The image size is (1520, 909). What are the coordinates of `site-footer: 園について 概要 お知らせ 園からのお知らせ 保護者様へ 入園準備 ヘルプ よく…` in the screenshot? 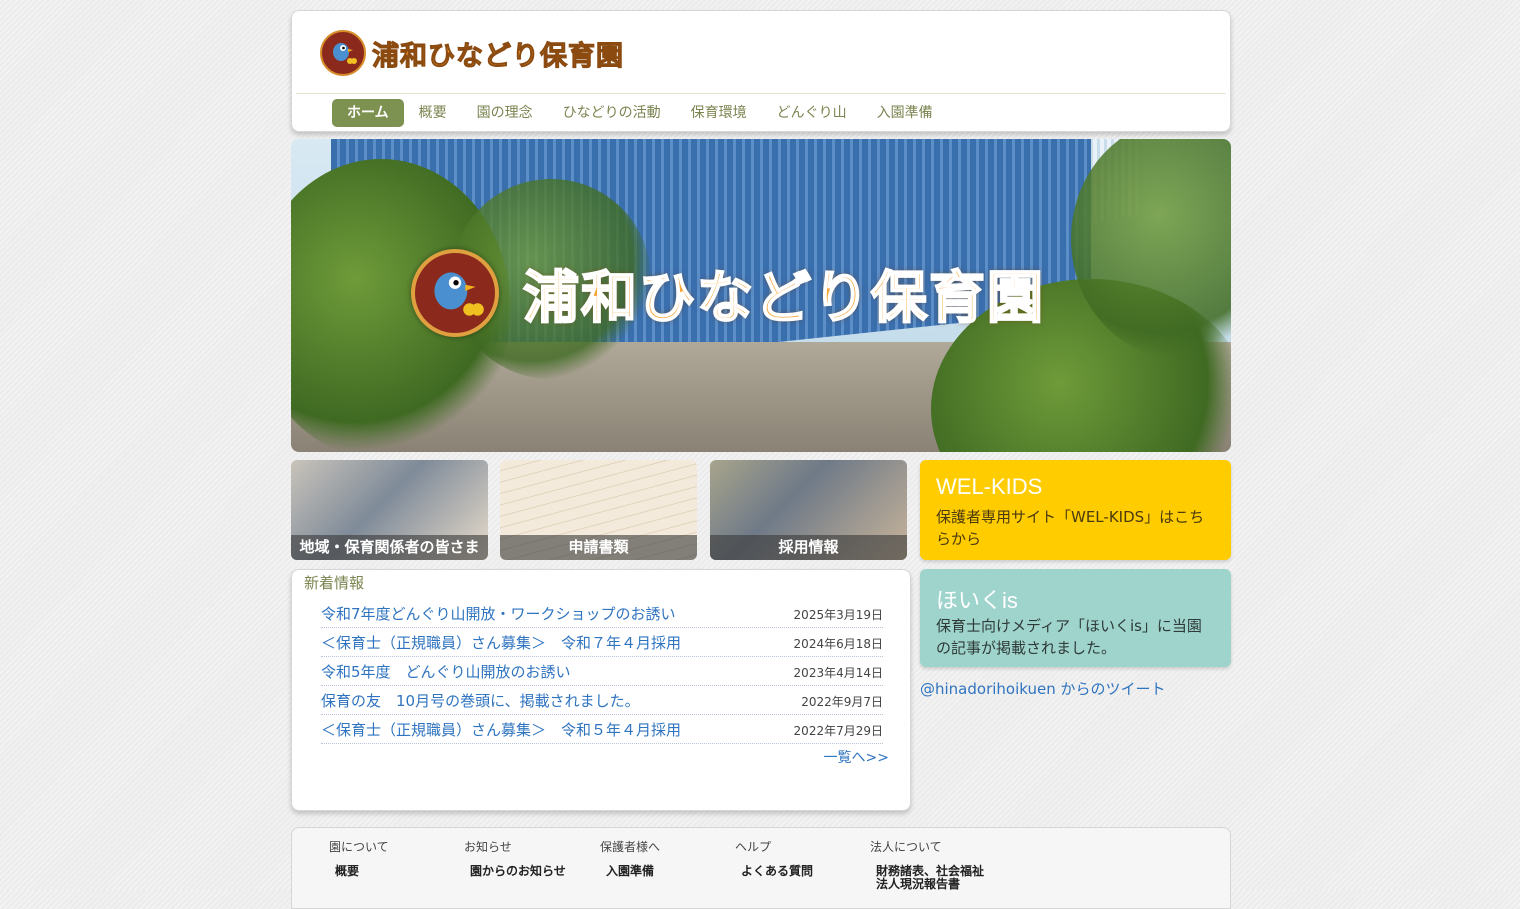 It's located at (761, 868).